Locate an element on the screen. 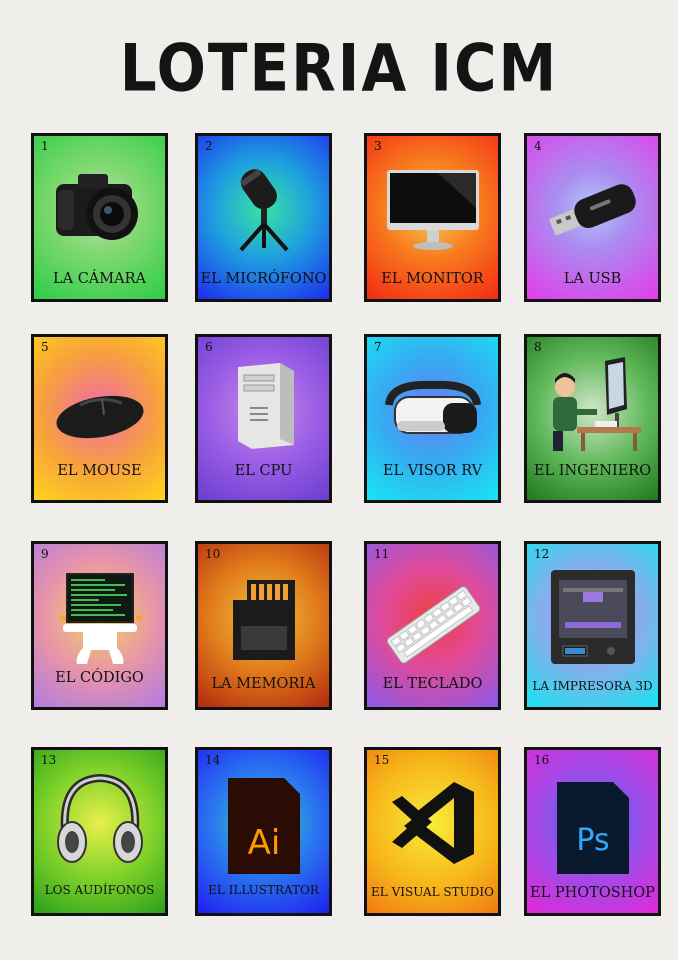 The height and width of the screenshot is (960, 678). card-label: EL CPU is located at coordinates (263, 471).